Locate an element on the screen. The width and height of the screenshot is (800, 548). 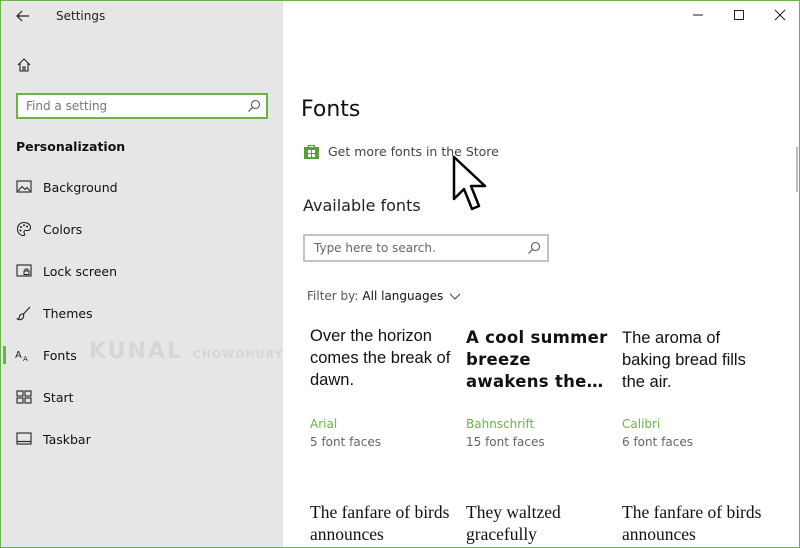
back-button is located at coordinates (23, 16).